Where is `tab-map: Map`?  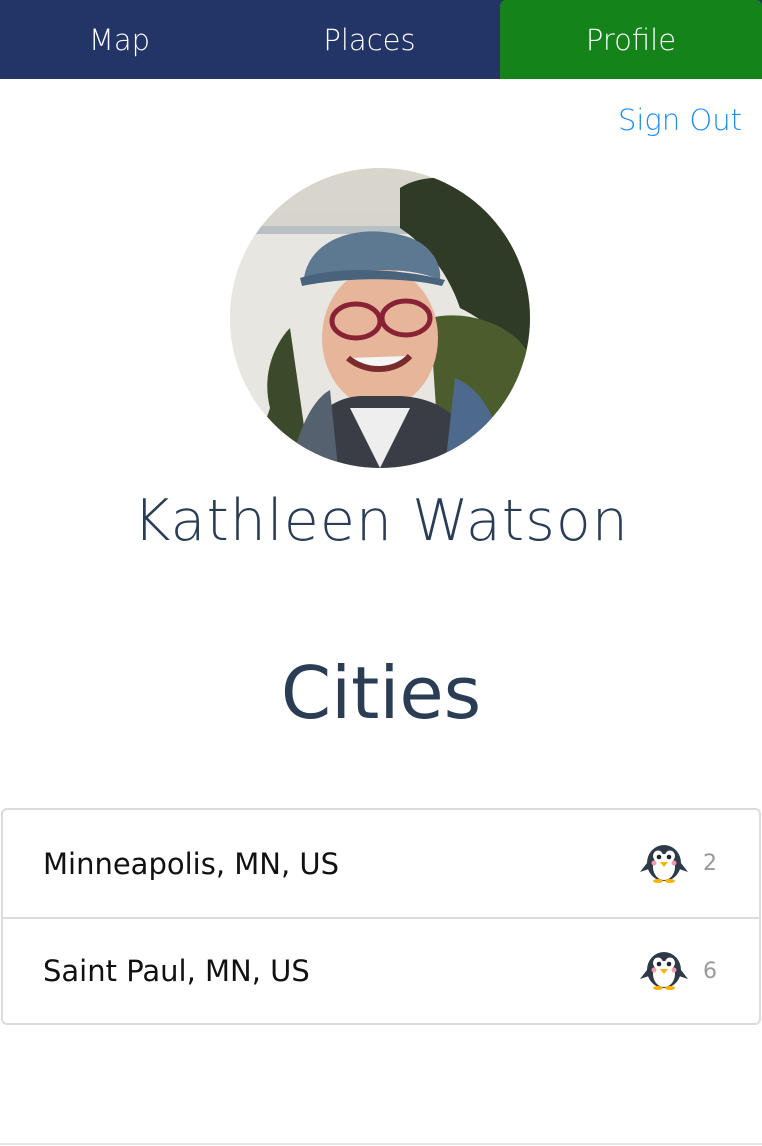 tab-map: Map is located at coordinates (119, 39).